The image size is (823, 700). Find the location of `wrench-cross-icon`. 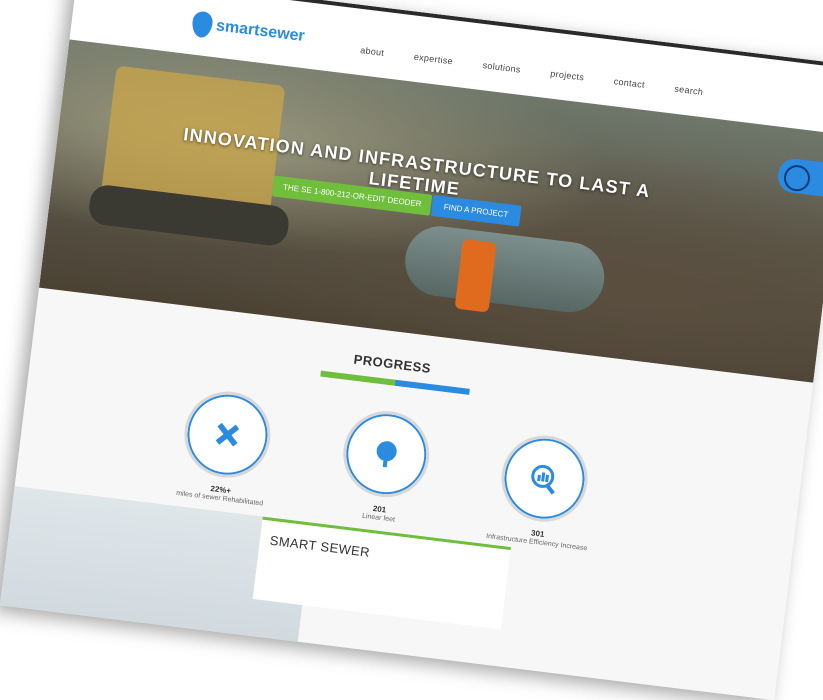

wrench-cross-icon is located at coordinates (227, 434).